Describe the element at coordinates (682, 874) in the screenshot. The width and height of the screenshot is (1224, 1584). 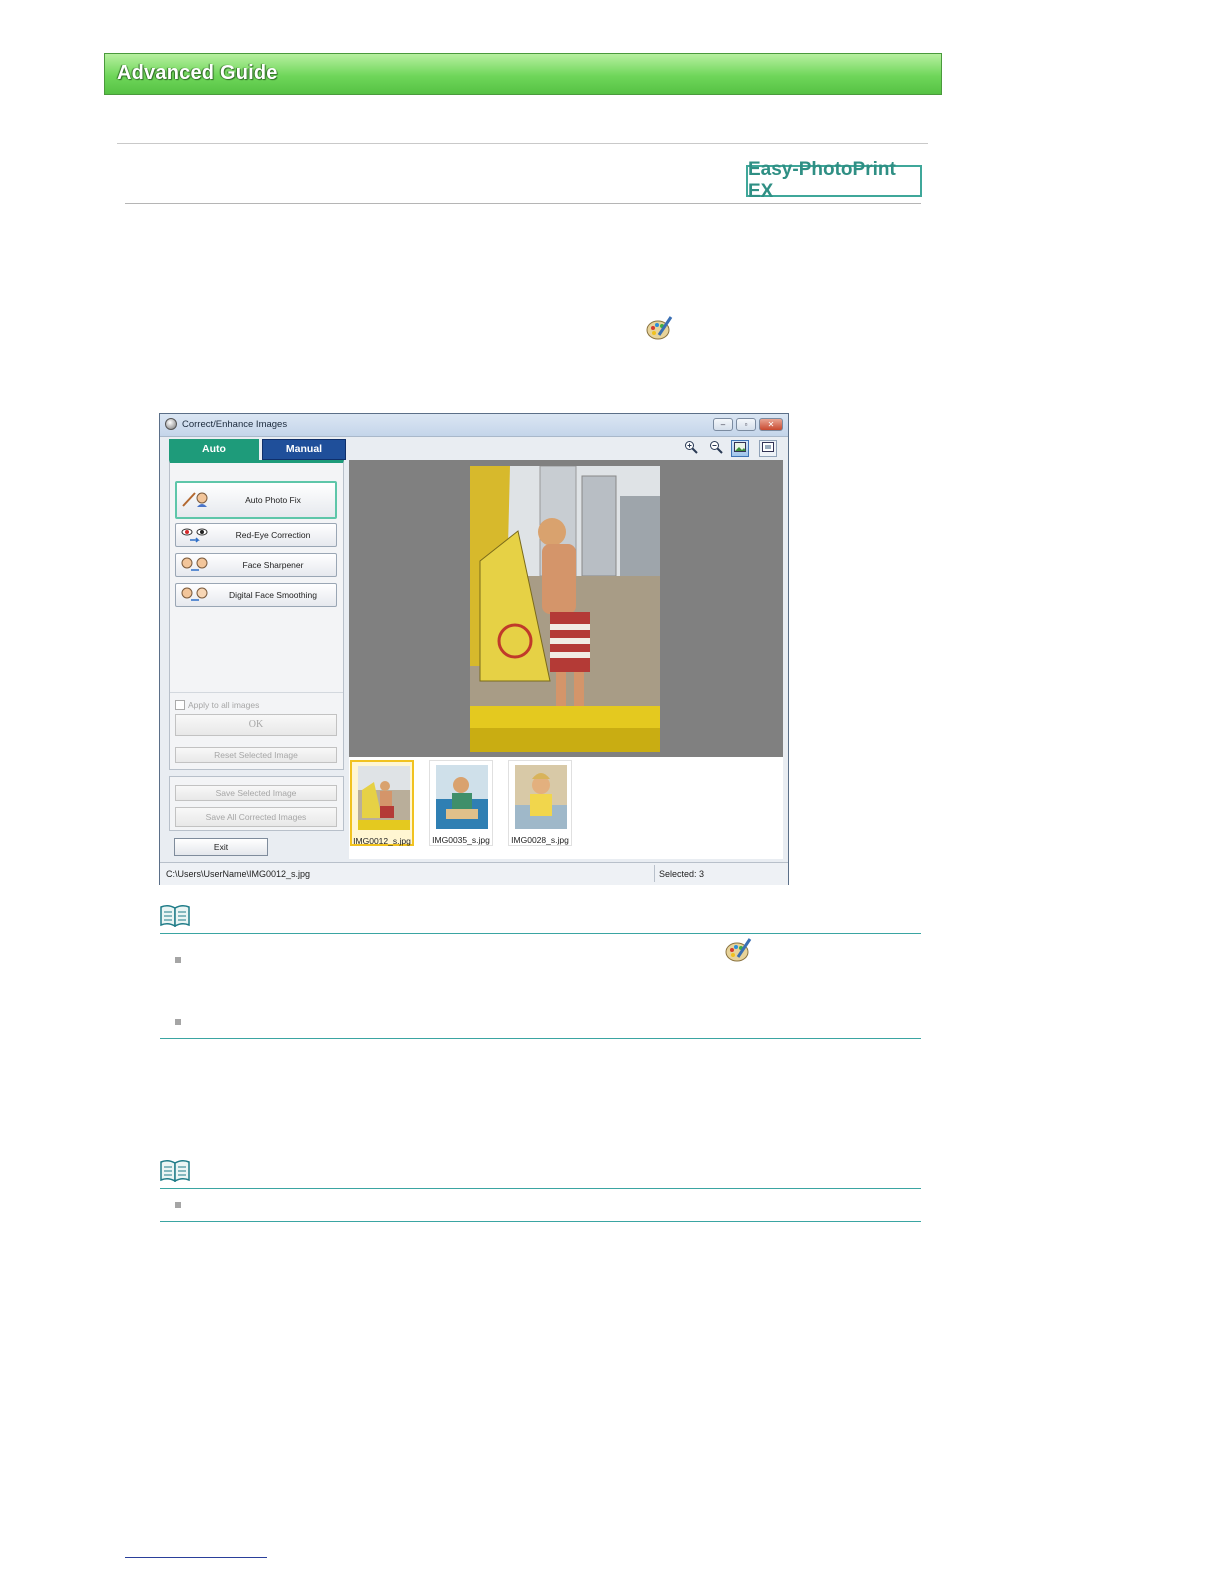
I see `status-selected-count: Selected: 3` at that location.